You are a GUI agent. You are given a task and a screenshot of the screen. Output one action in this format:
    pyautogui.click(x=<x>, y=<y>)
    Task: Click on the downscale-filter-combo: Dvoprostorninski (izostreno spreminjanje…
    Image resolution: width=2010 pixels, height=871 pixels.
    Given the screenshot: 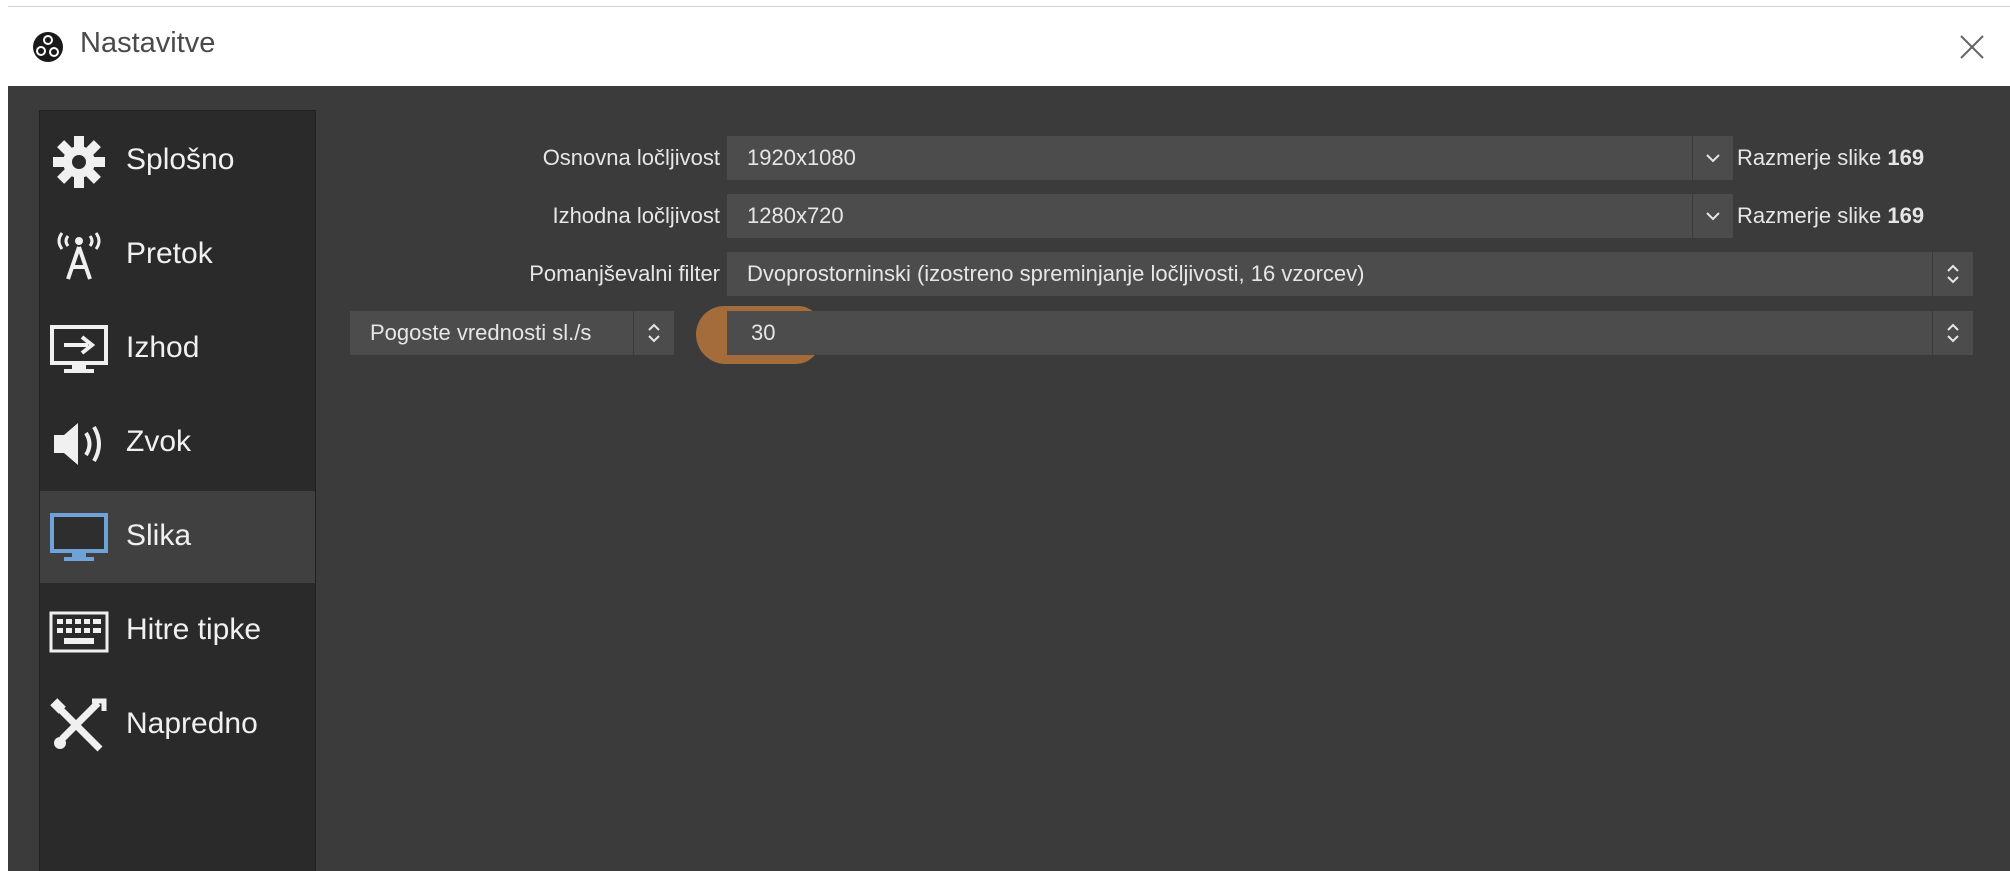 What is the action you would take?
    pyautogui.click(x=1350, y=274)
    